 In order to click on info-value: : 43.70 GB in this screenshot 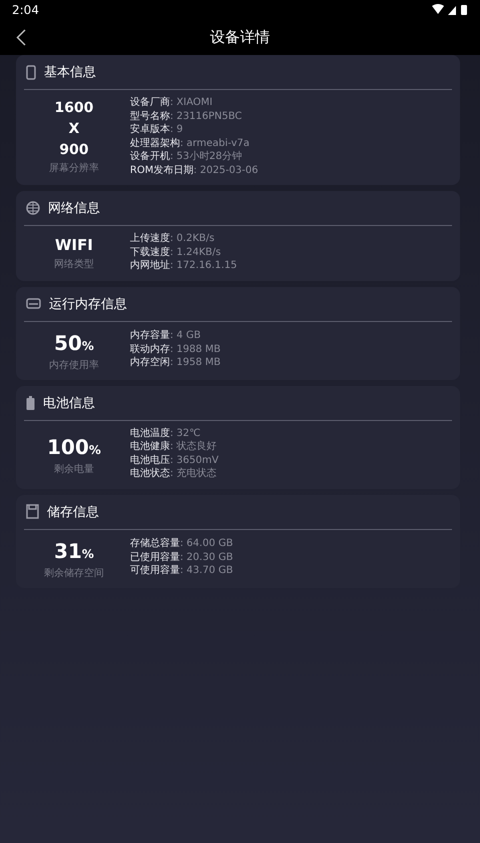, I will do `click(206, 571)`.